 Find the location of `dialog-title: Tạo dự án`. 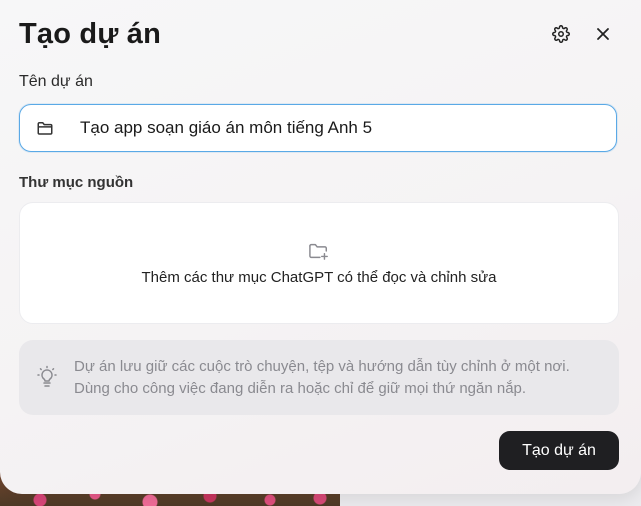

dialog-title: Tạo dự án is located at coordinates (90, 34).